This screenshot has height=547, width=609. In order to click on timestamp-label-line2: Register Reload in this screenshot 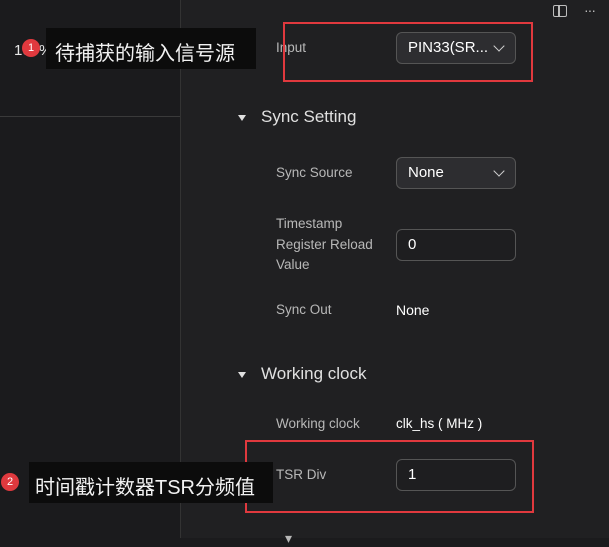, I will do `click(324, 244)`.